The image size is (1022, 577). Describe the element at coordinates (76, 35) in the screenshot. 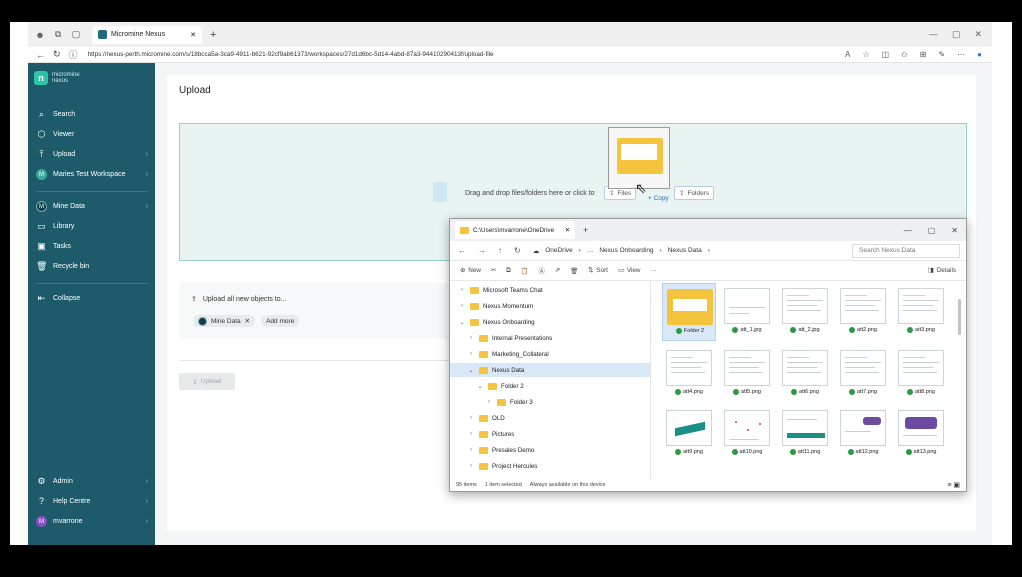

I see `tab-actions-icon: ▢` at that location.